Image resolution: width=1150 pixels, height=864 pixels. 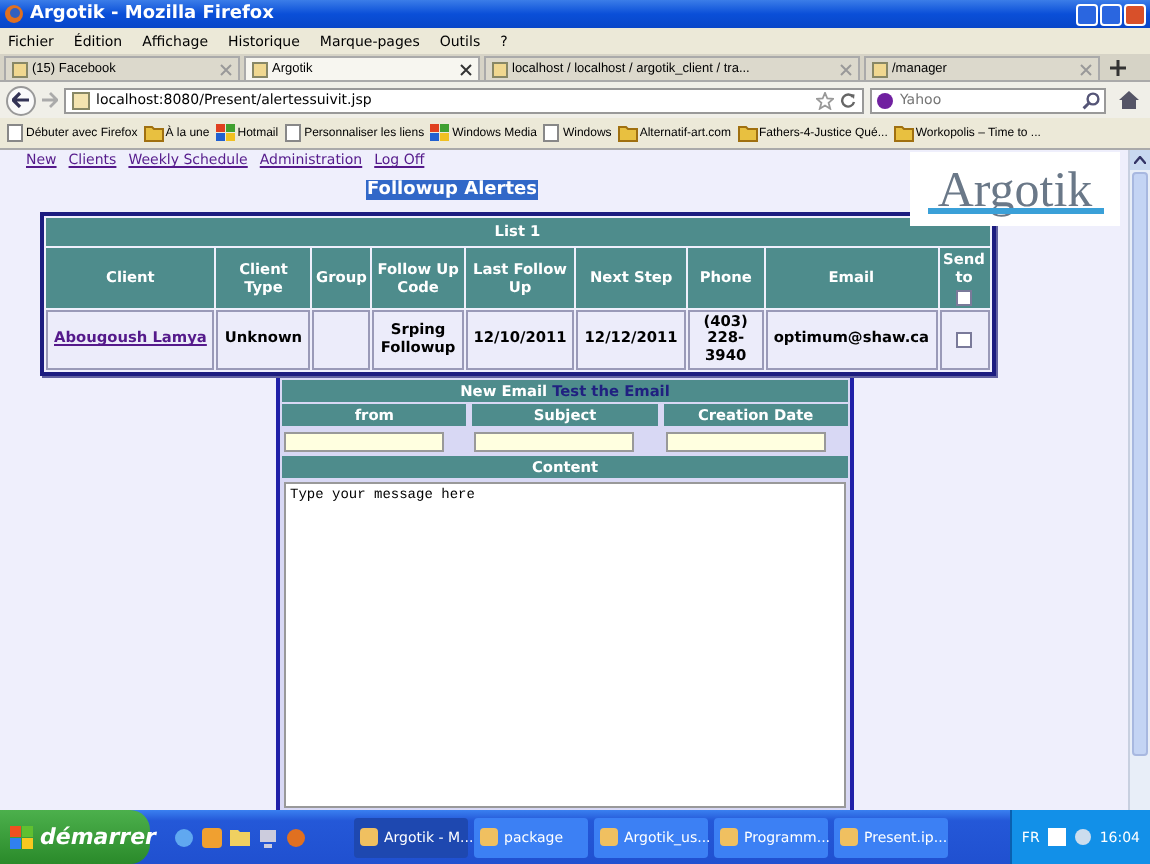 What do you see at coordinates (153, 14) in the screenshot?
I see `window-title: Argotik - Mozilla Firefox` at bounding box center [153, 14].